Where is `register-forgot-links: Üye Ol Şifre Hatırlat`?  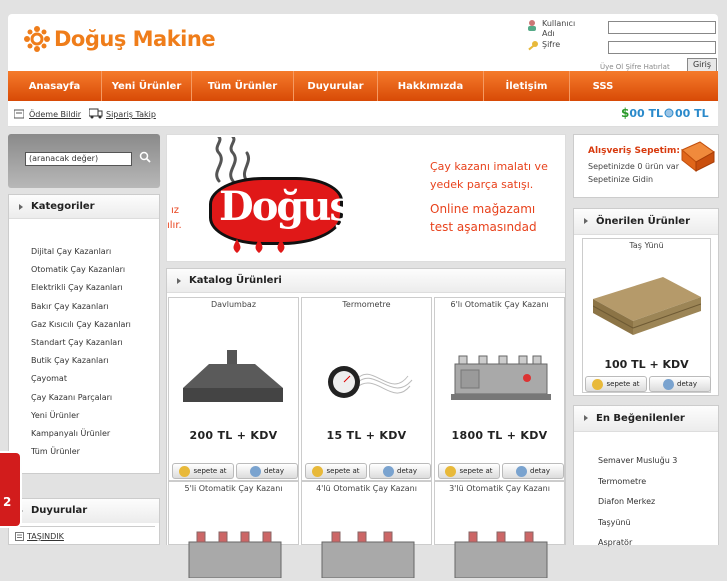 register-forgot-links: Üye Ol Şifre Hatırlat is located at coordinates (635, 67).